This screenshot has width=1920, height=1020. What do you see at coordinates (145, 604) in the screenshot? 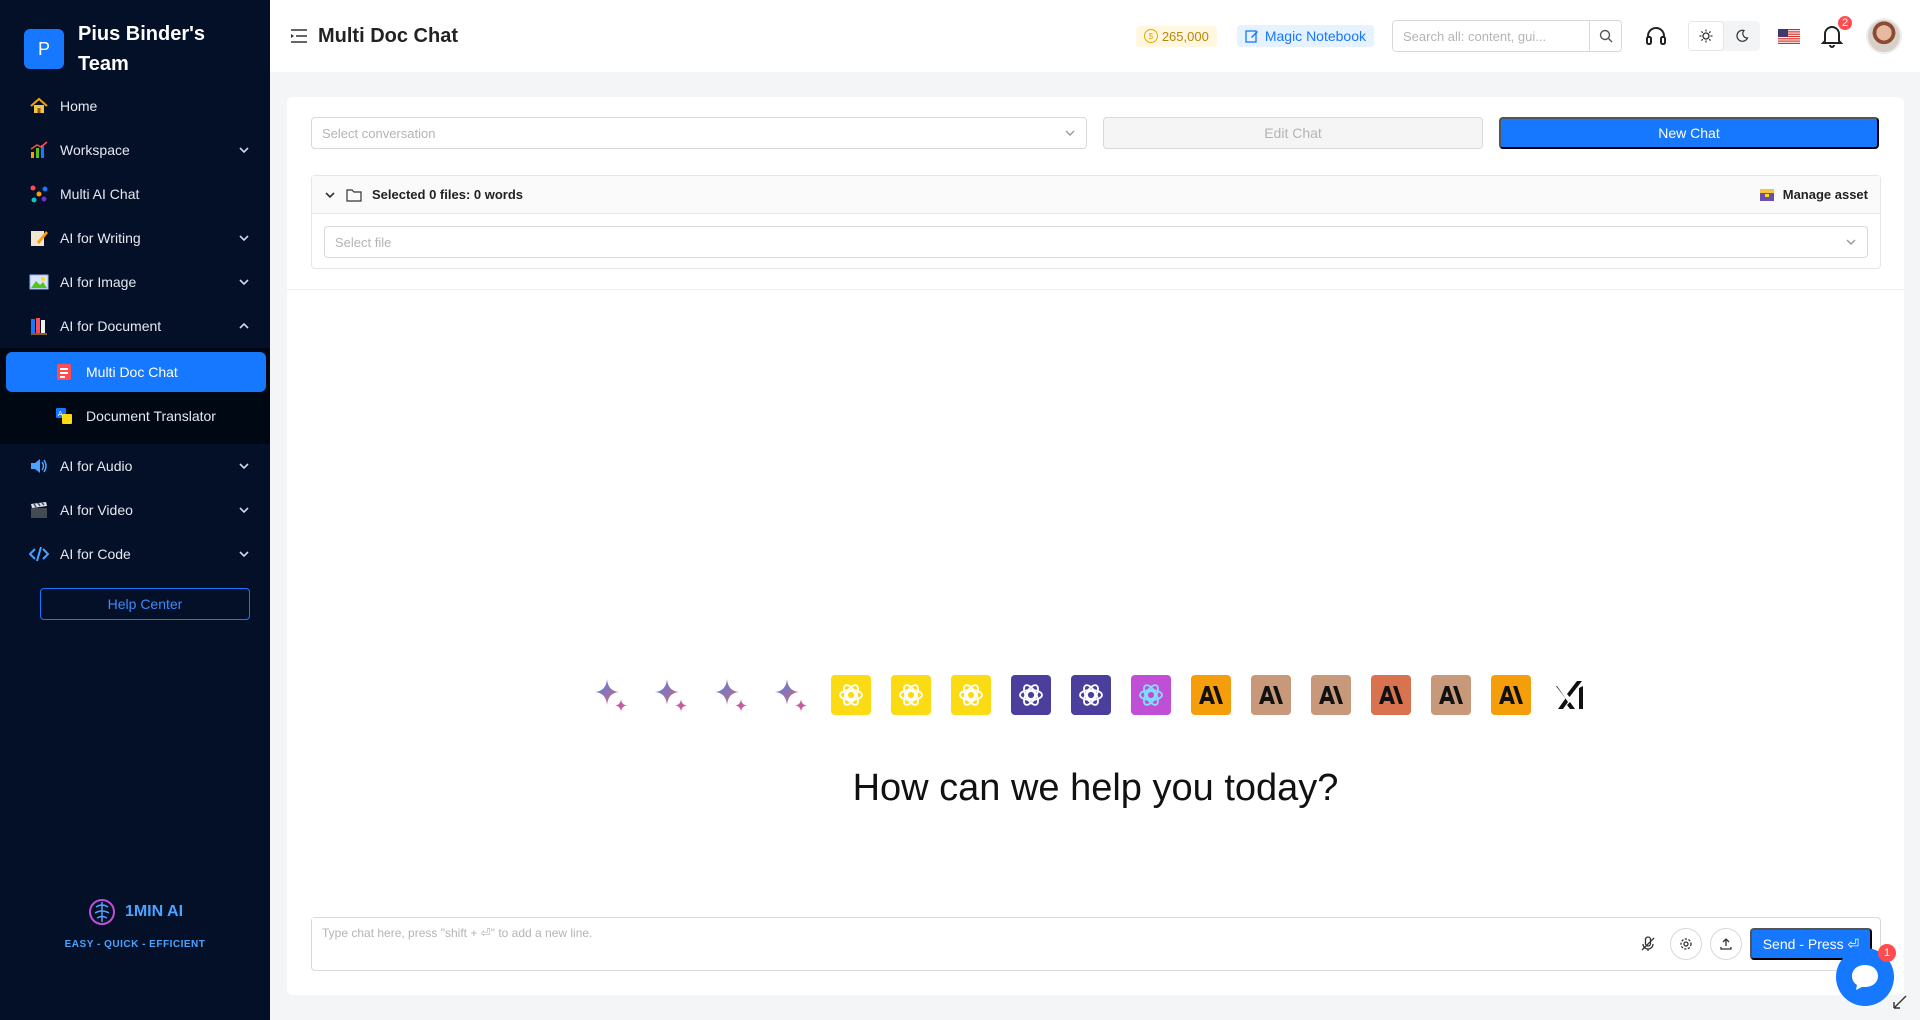
I see `help-center-button: Help Center` at bounding box center [145, 604].